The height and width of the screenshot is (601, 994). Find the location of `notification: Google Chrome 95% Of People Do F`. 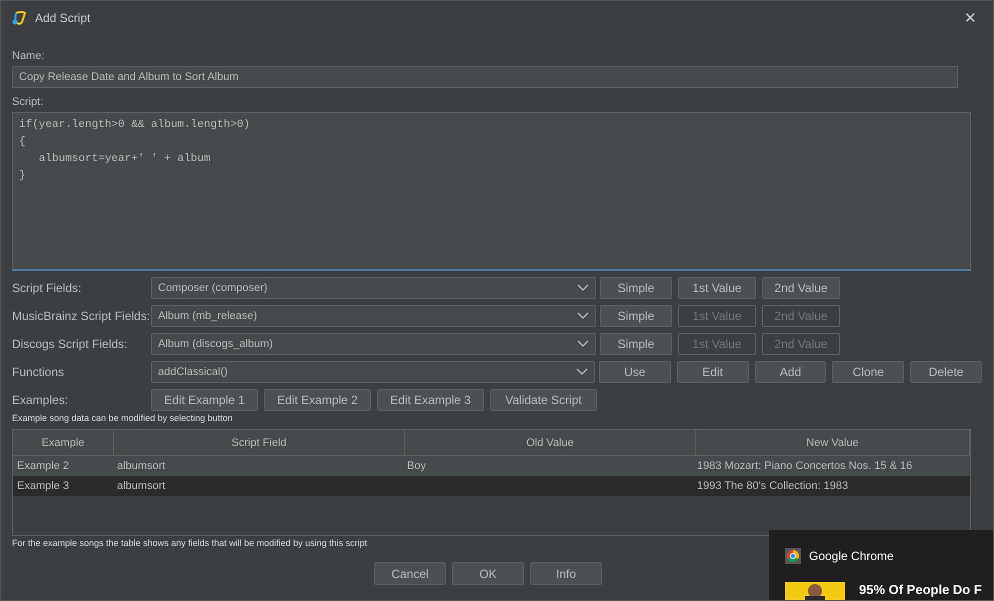

notification: Google Chrome 95% Of People Do F is located at coordinates (881, 565).